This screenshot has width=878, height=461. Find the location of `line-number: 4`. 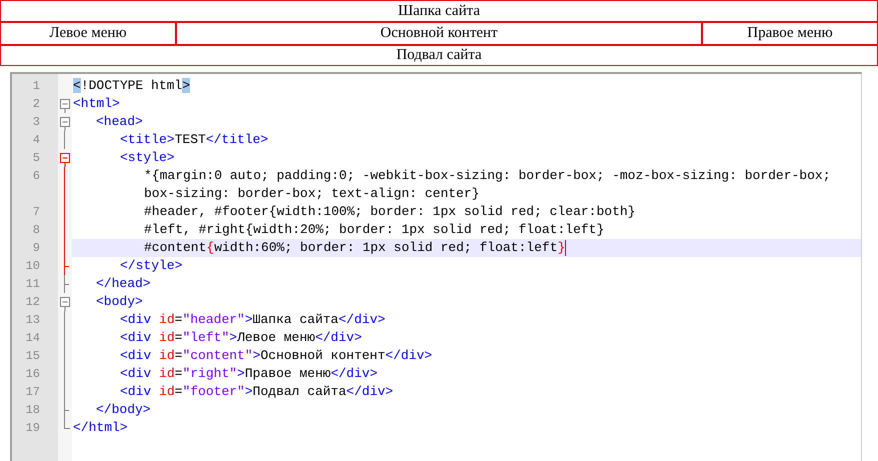

line-number: 4 is located at coordinates (36, 140).